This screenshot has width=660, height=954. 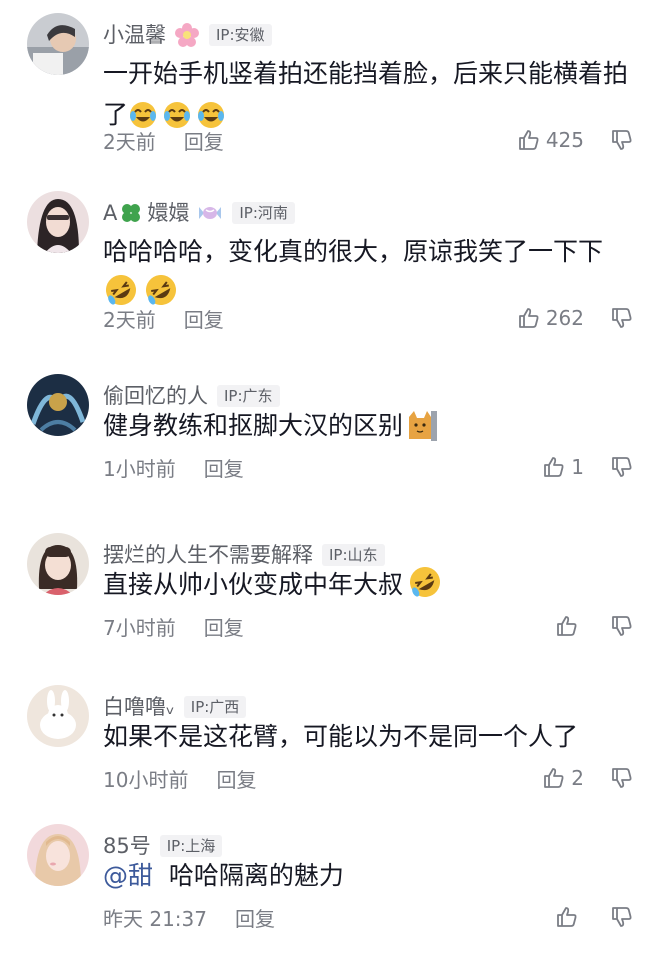 I want to click on comment-text: 健身教练和抠脚大汉的区别, so click(x=365, y=429).